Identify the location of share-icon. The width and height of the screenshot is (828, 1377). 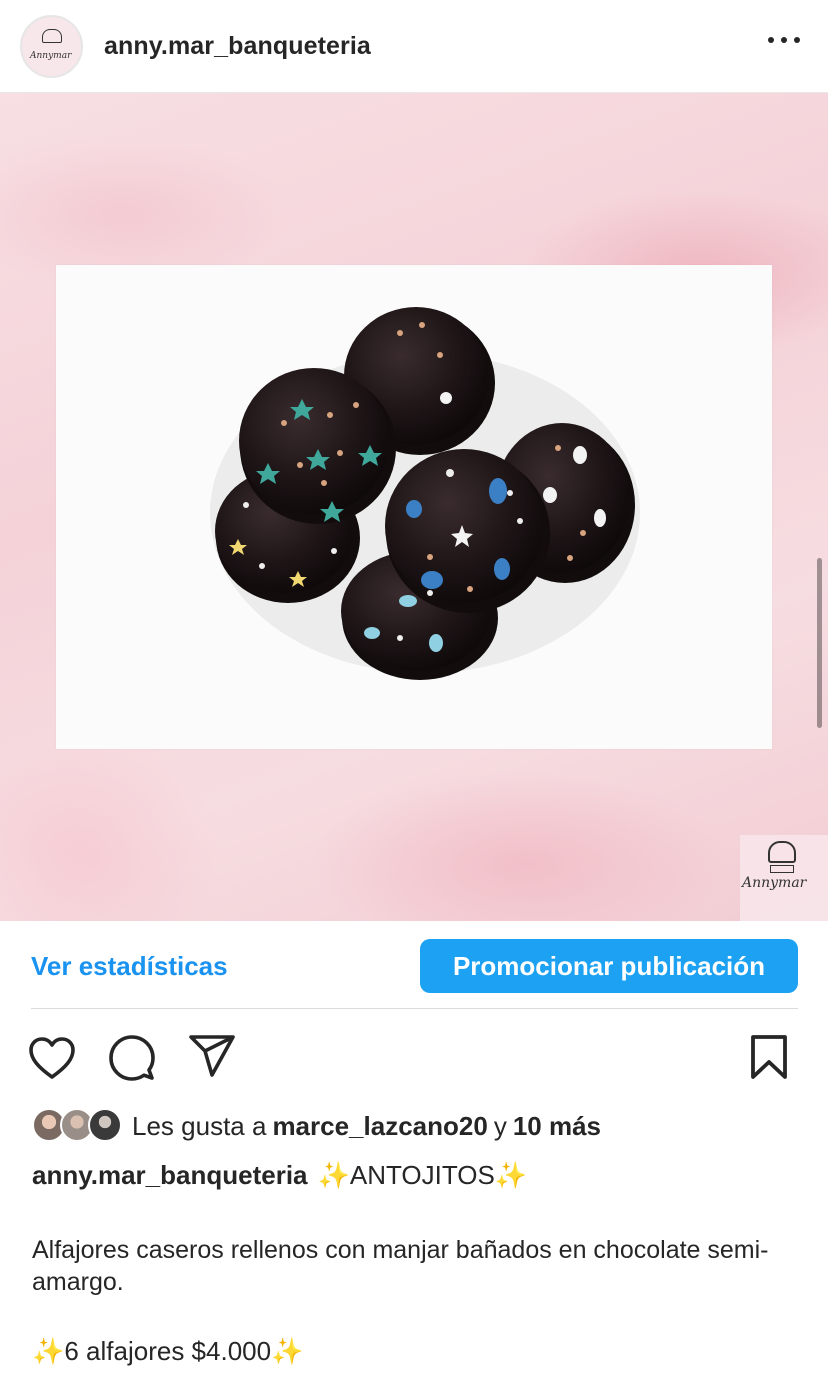
(212, 1057).